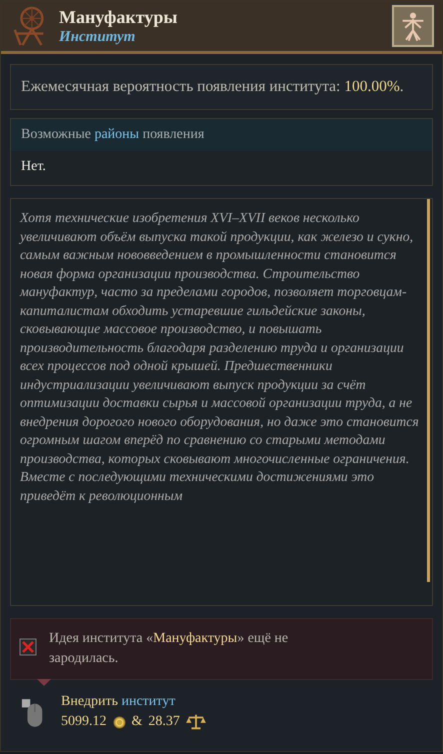  What do you see at coordinates (413, 26) in the screenshot?
I see `human-figure-icon` at bounding box center [413, 26].